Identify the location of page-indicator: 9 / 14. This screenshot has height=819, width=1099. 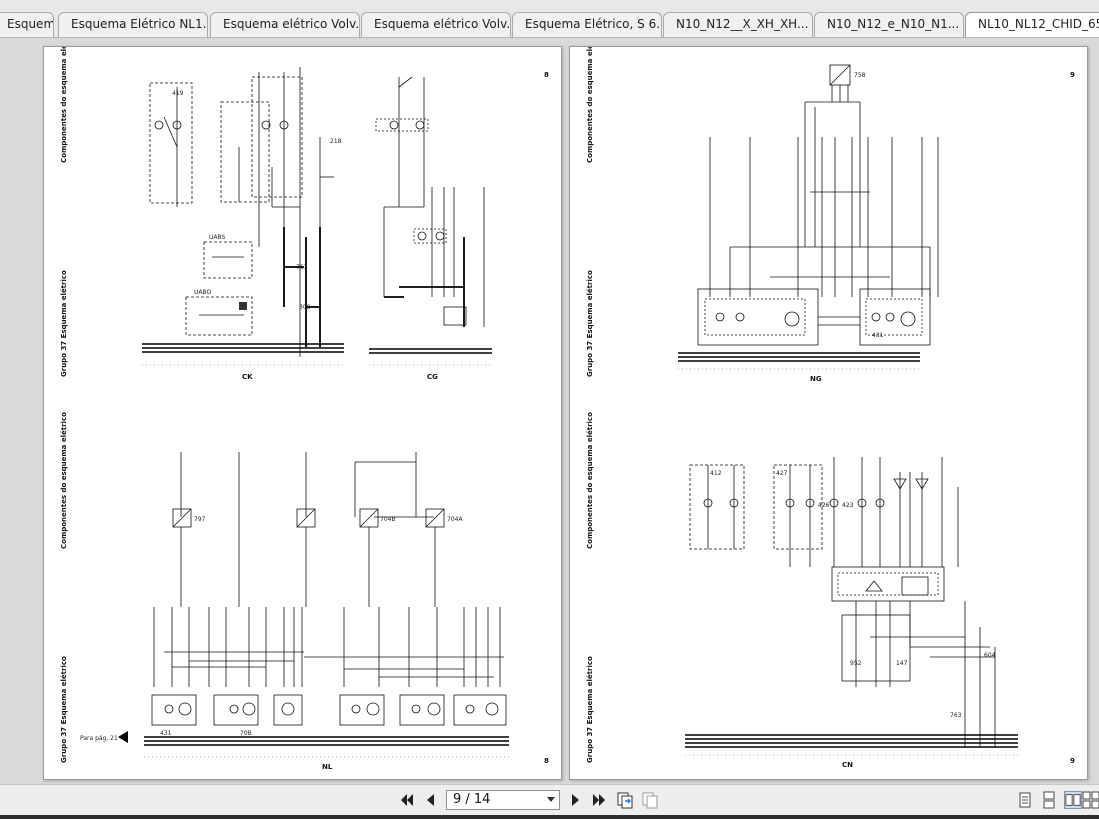
(472, 799).